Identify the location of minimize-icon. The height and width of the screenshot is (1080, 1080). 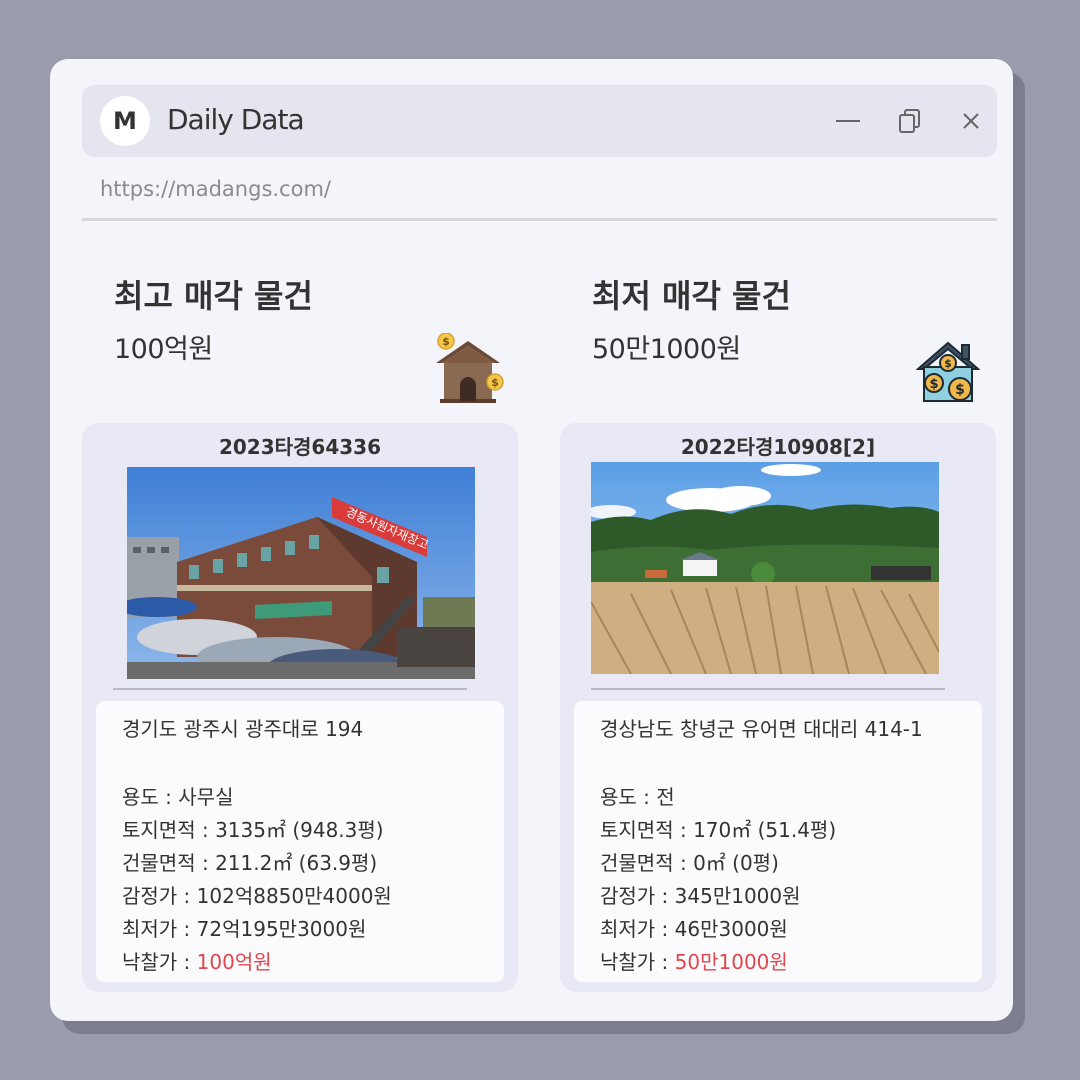
(848, 121).